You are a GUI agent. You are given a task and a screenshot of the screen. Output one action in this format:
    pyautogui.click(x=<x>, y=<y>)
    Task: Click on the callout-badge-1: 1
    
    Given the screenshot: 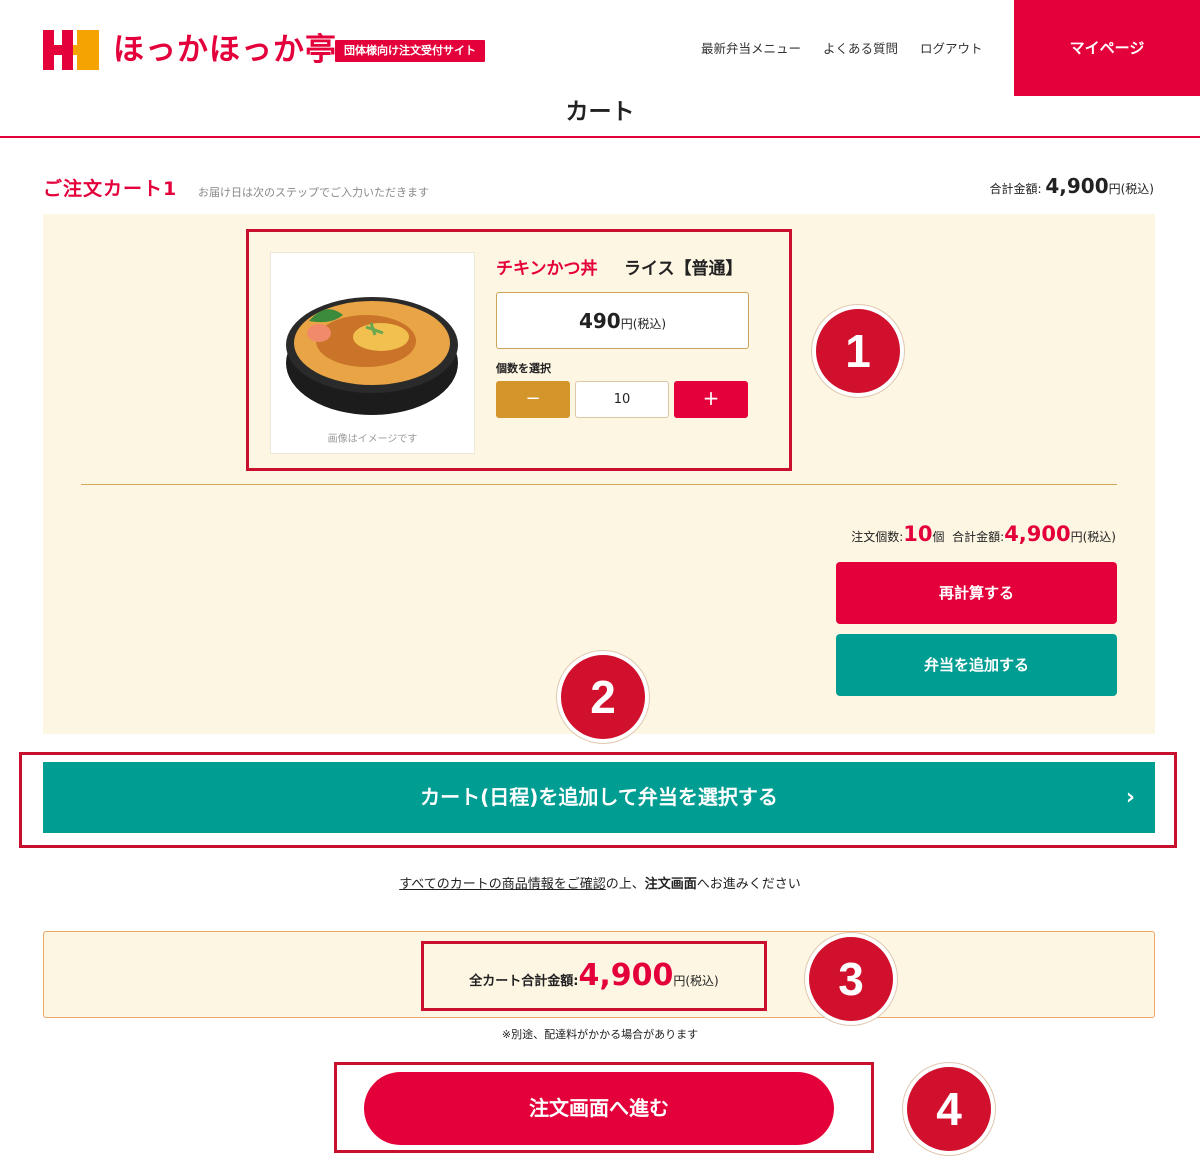 What is the action you would take?
    pyautogui.click(x=858, y=351)
    